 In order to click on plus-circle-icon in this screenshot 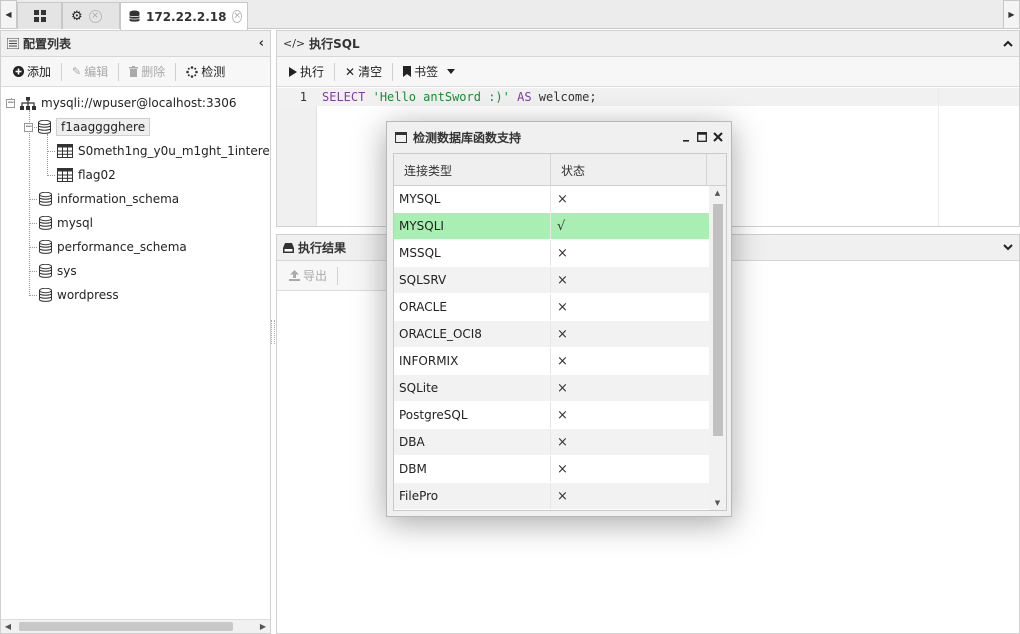, I will do `click(18, 71)`.